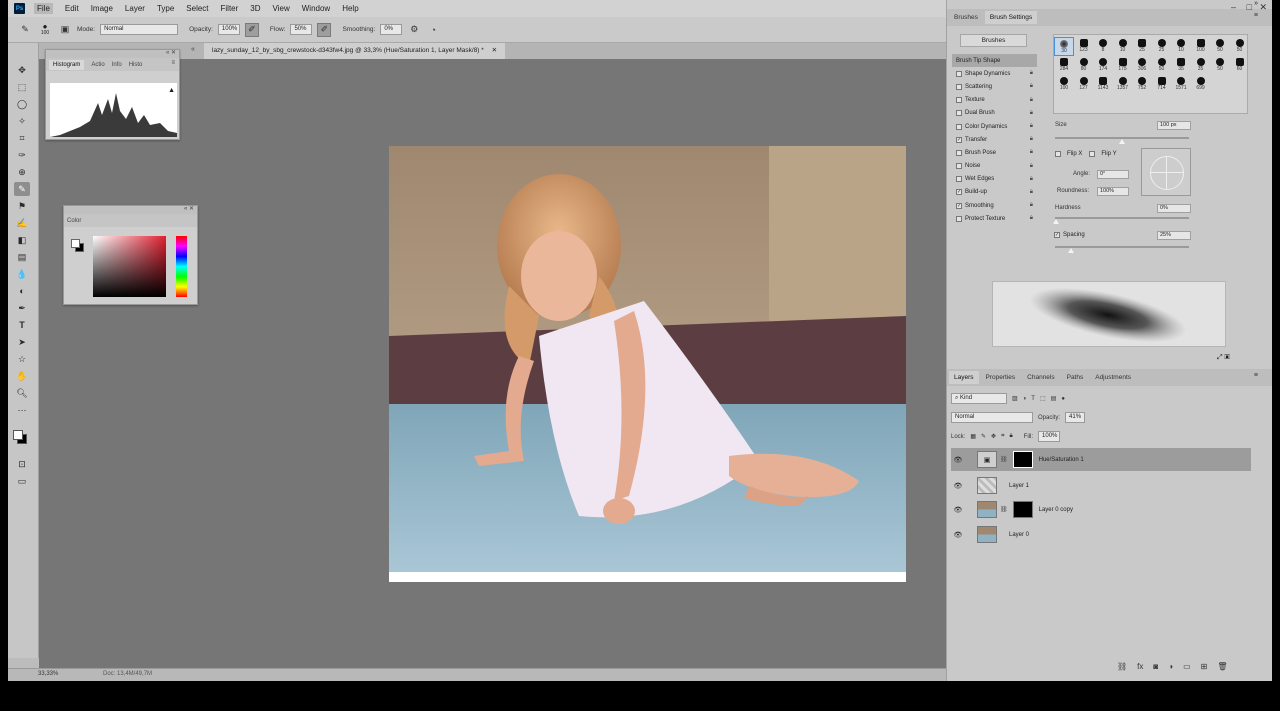 The height and width of the screenshot is (711, 1280). Describe the element at coordinates (966, 17) in the screenshot. I see `tab-brushes: Brushes` at that location.